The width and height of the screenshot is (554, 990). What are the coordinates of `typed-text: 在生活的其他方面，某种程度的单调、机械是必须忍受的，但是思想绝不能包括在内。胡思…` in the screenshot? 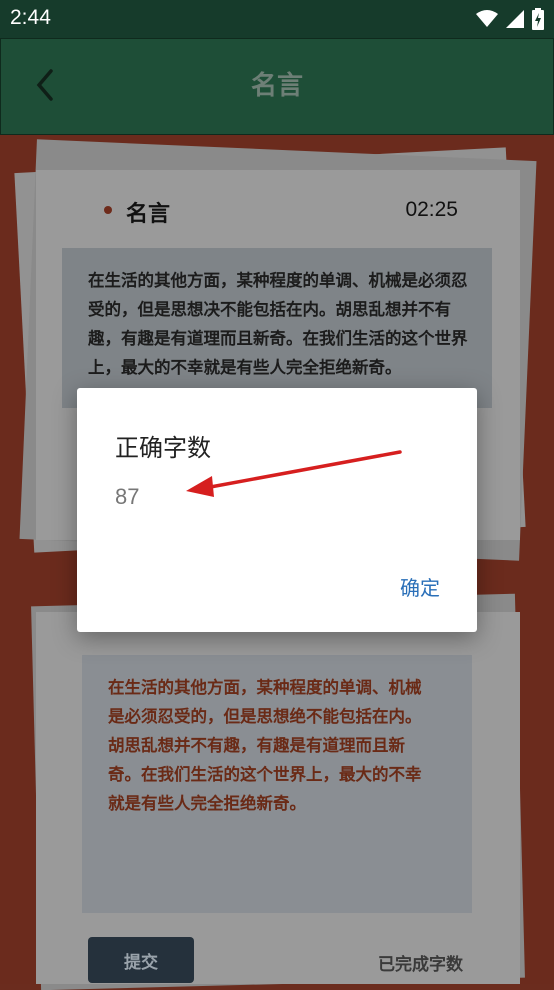 It's located at (265, 745).